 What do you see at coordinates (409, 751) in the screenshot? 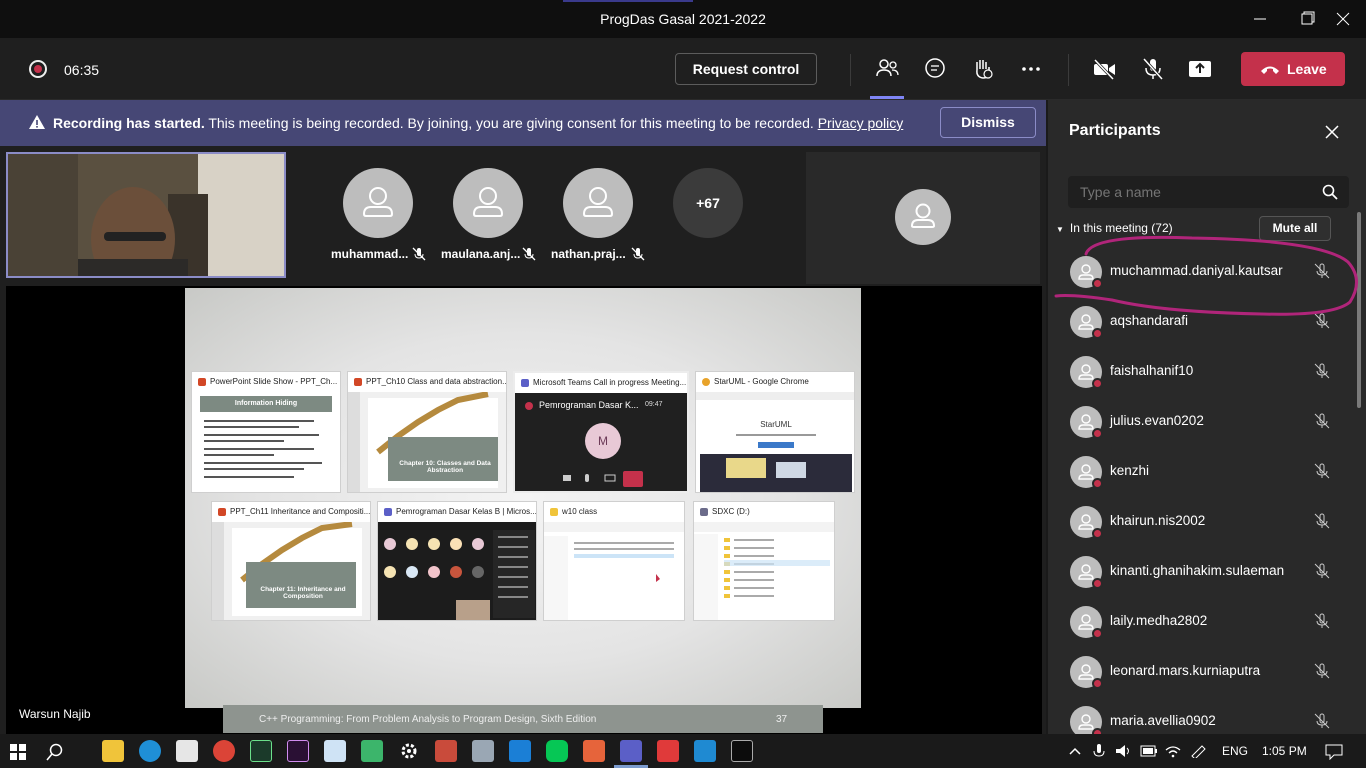
I see `settings-icon` at bounding box center [409, 751].